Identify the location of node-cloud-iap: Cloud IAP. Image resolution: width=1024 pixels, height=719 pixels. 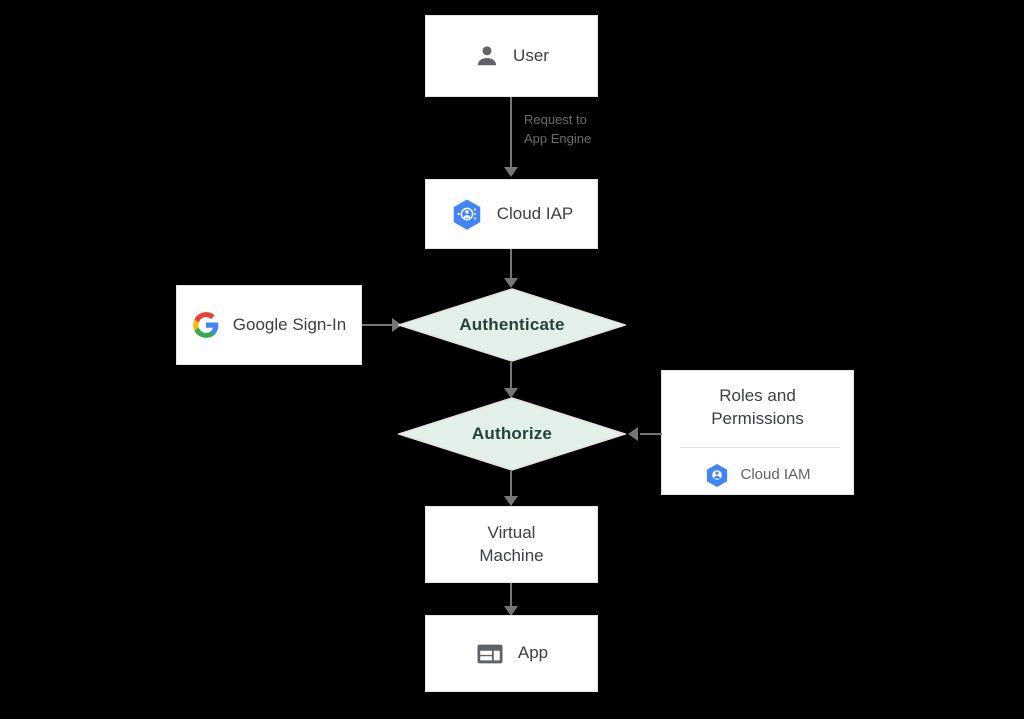
(511, 214).